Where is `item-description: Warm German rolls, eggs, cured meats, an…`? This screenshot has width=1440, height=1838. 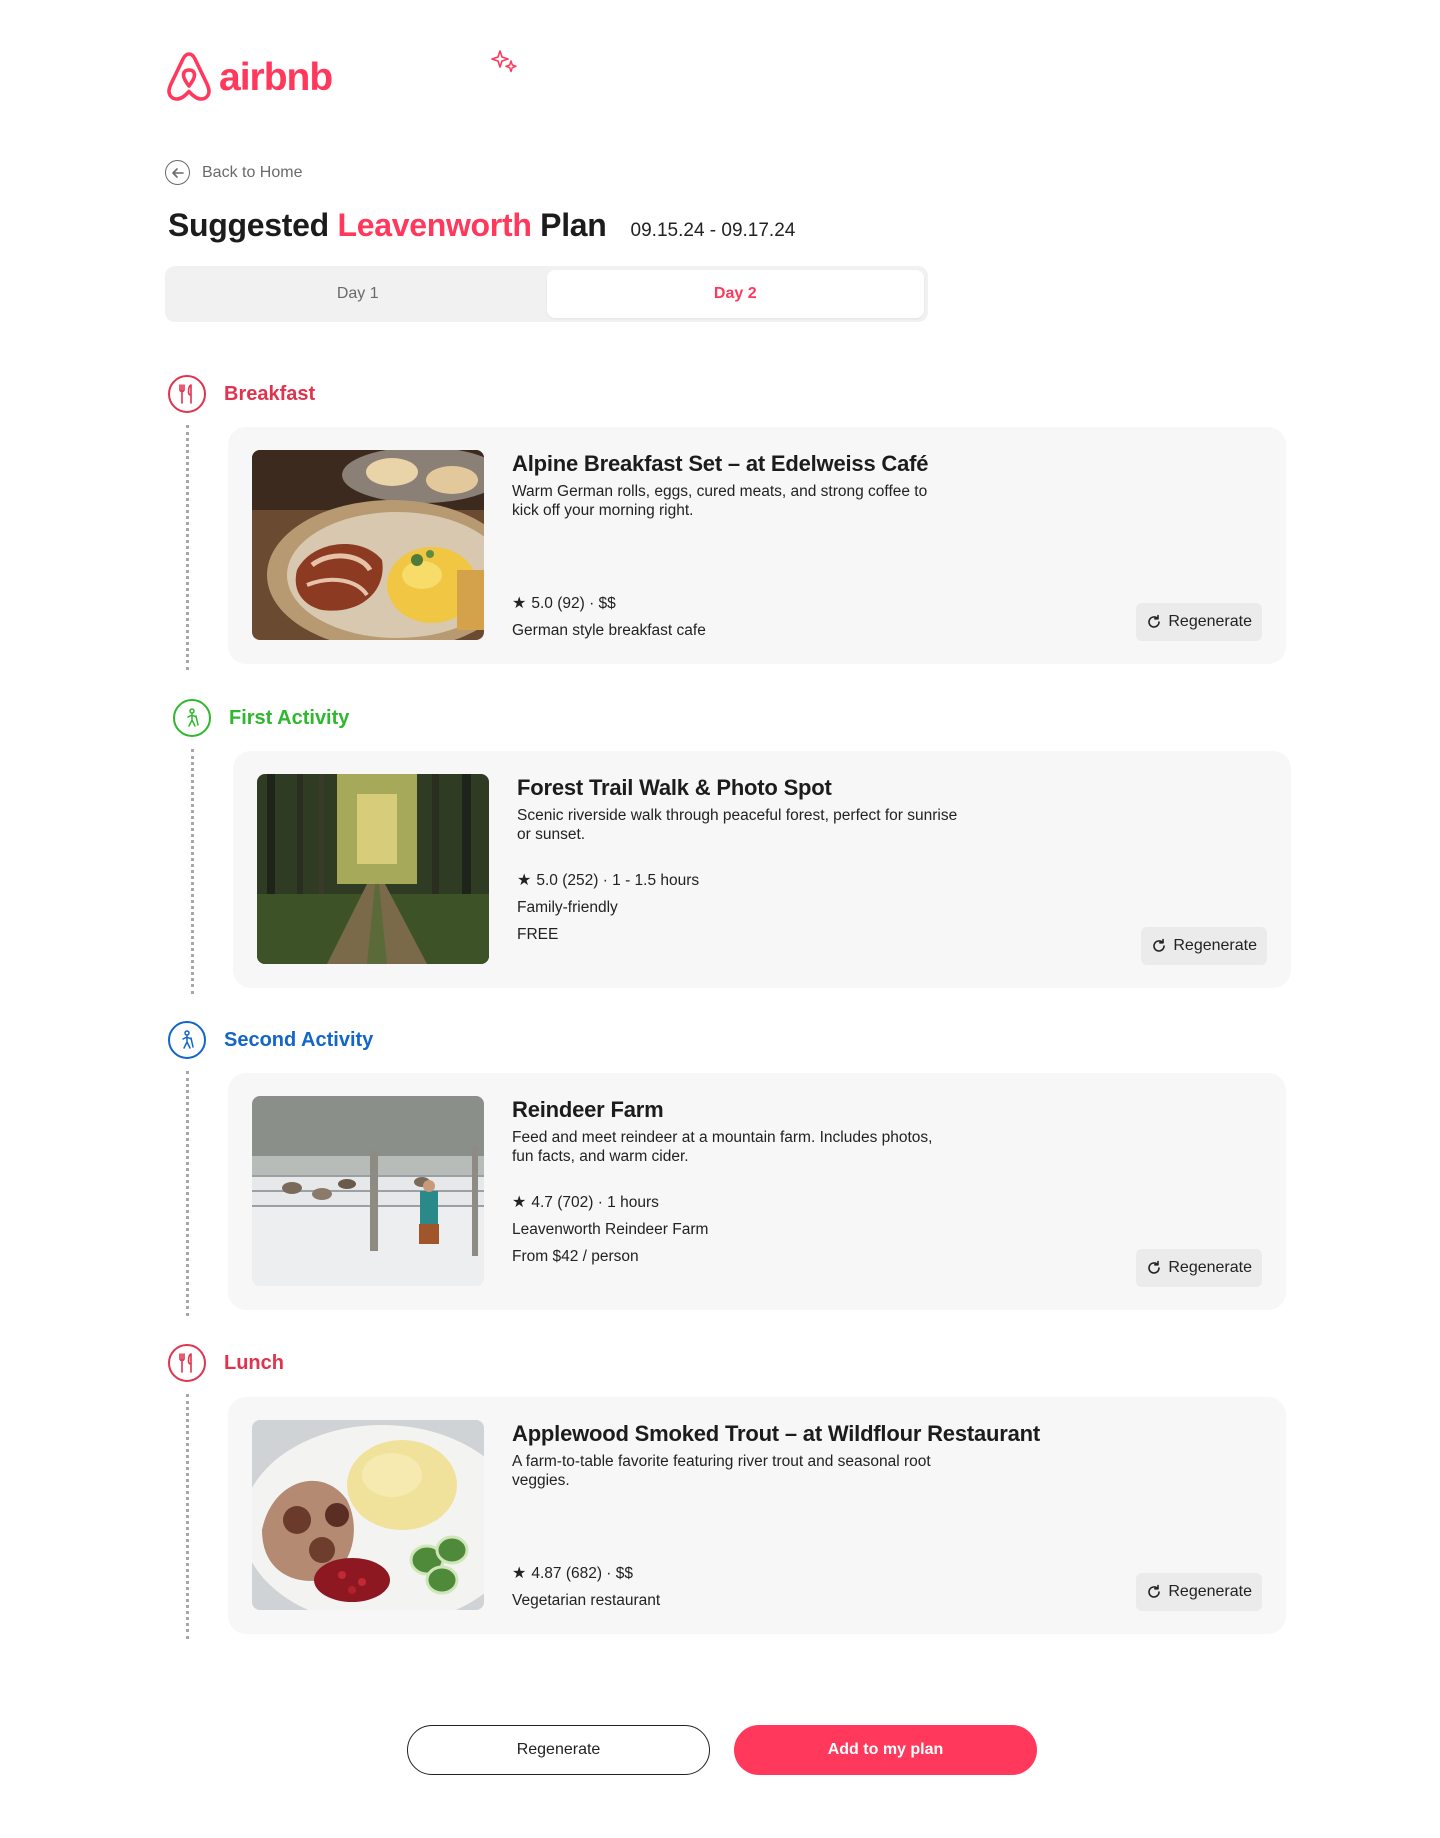 item-description: Warm German rolls, eggs, cured meats, an… is located at coordinates (720, 501).